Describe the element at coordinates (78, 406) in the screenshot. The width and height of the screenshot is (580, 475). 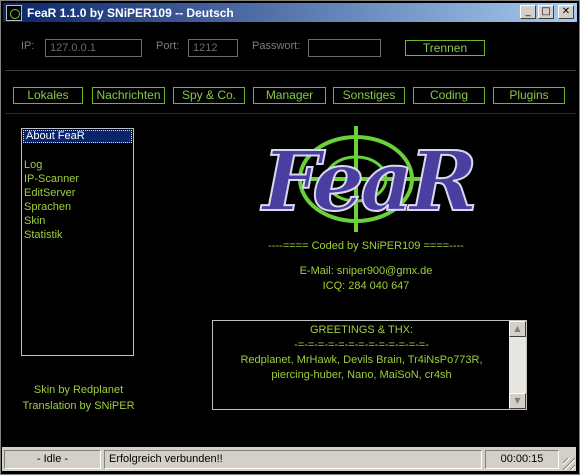
I see `translation-credit: Translation by SNiPER` at that location.